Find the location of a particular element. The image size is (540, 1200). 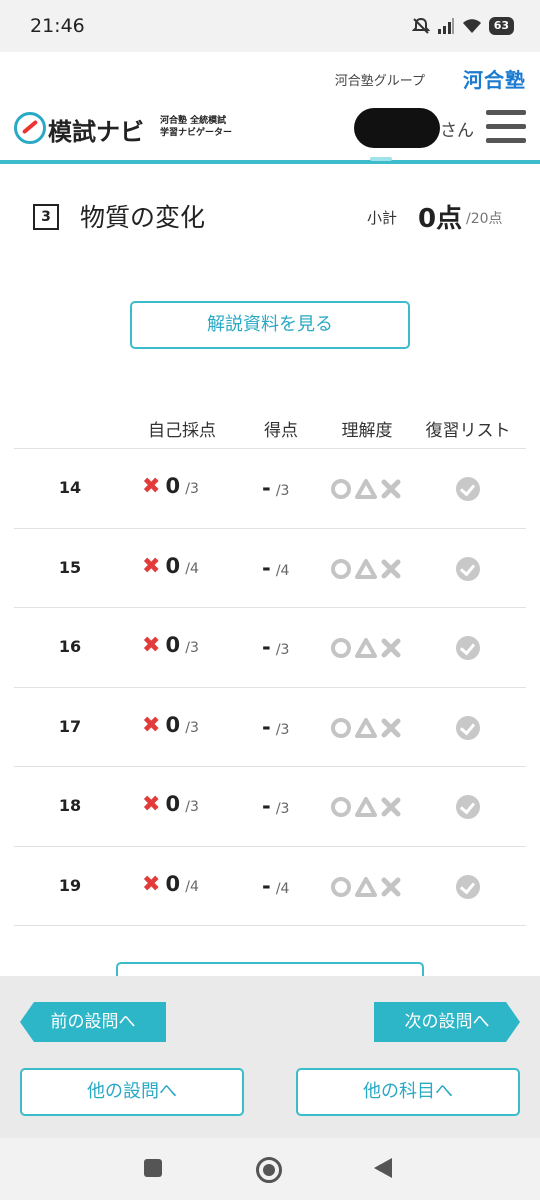

header-self-score: 自己採点 is located at coordinates (182, 431).